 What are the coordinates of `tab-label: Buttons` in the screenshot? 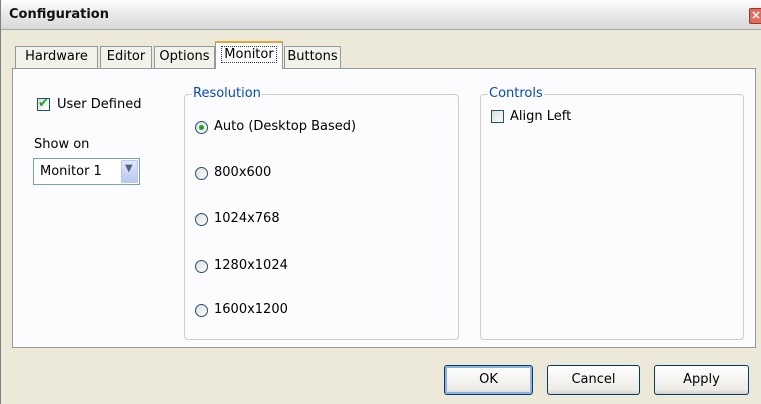 It's located at (312, 56).